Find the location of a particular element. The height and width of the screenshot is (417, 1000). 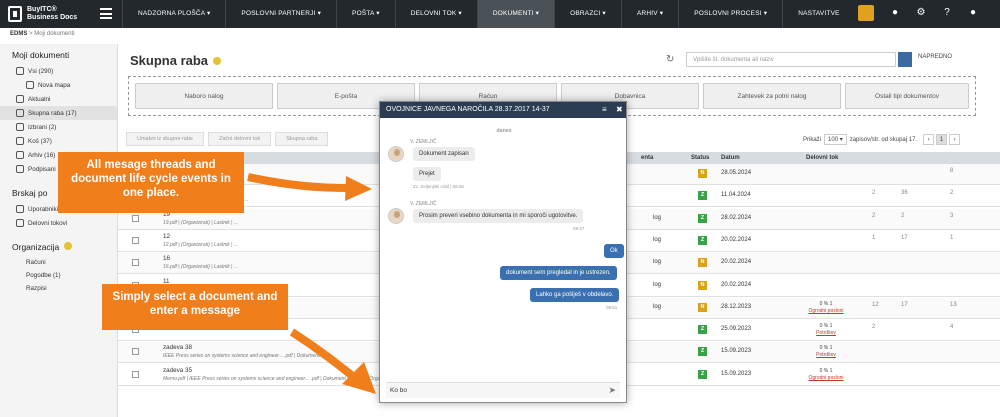

col-date: Datum is located at coordinates (730, 158).